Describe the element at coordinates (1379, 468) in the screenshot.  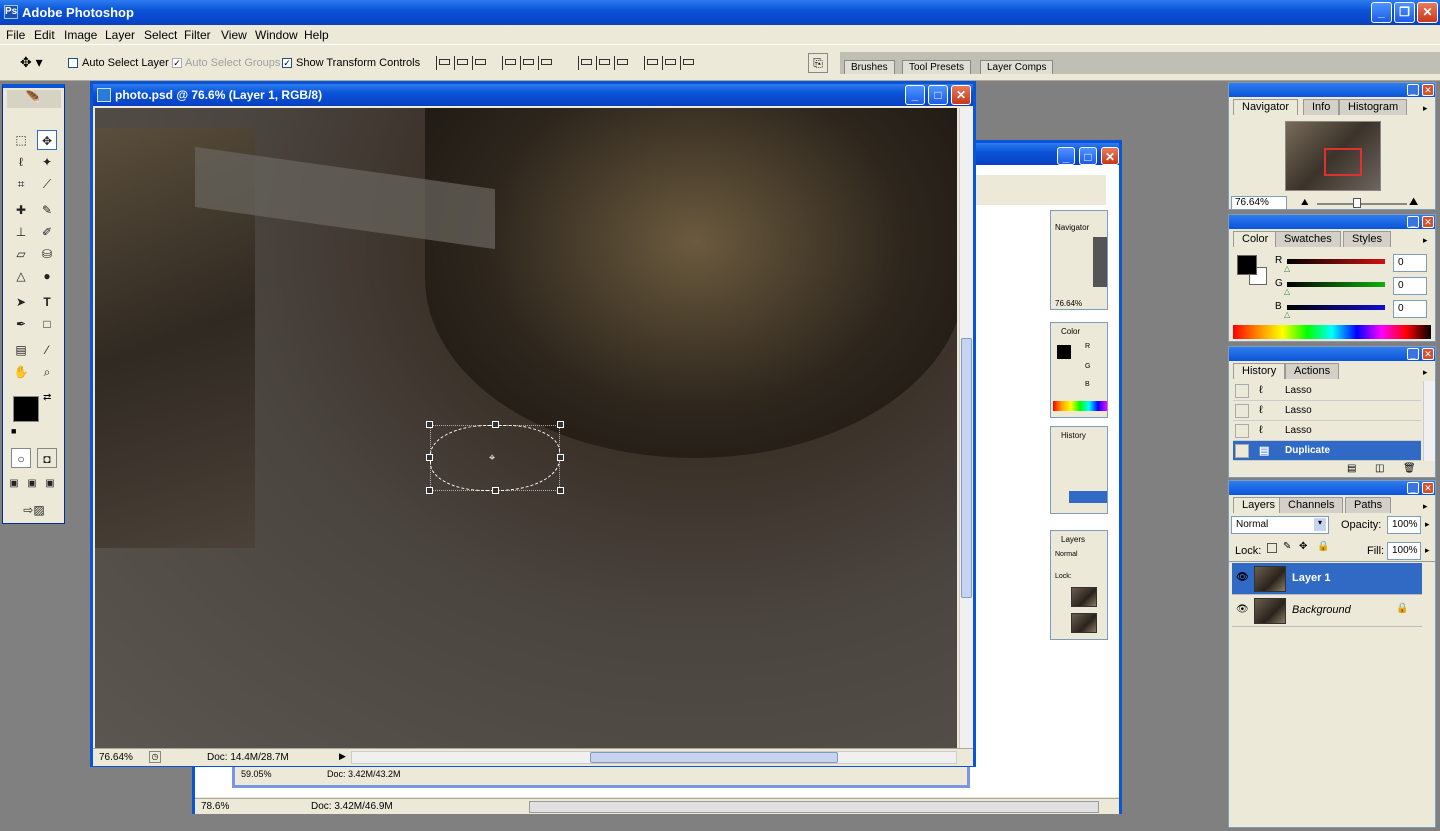
I see `new-snapshot-icon: ◫` at that location.